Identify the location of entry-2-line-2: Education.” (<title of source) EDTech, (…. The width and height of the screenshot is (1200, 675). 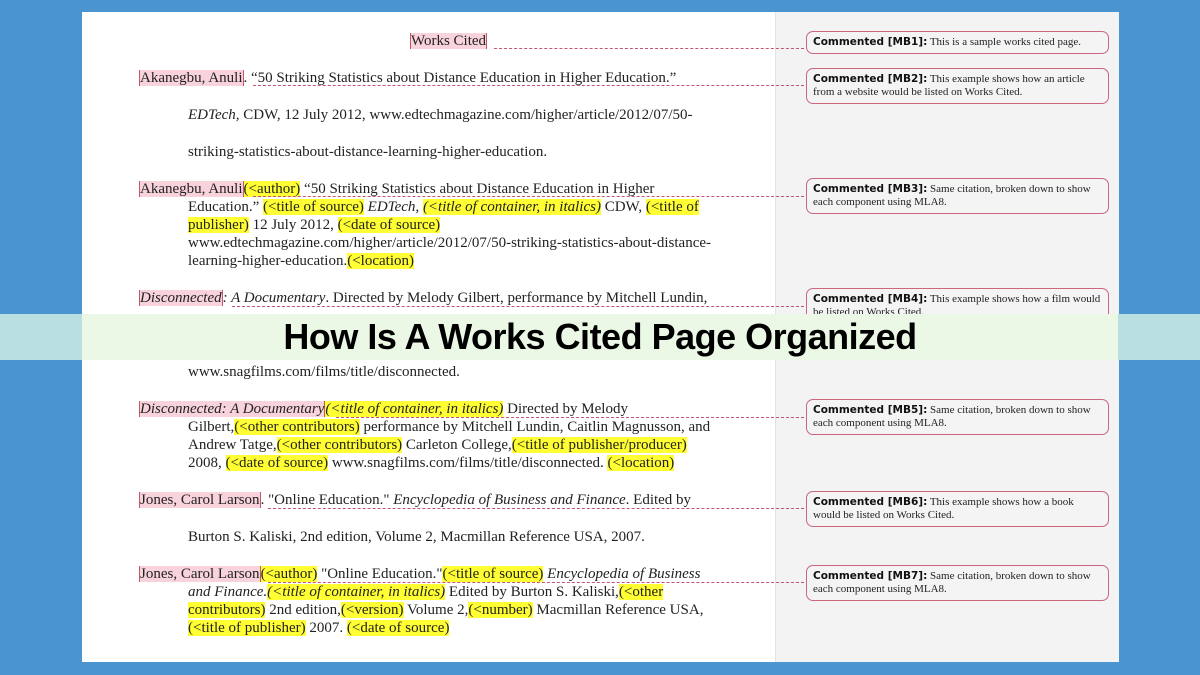
(443, 207).